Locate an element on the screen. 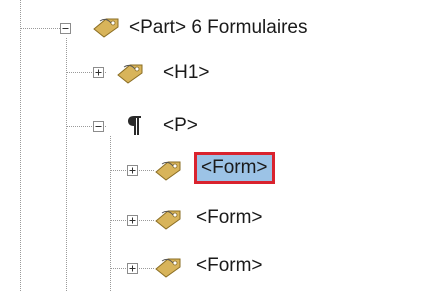 The height and width of the screenshot is (291, 425). tree-node-label: <P> is located at coordinates (180, 125).